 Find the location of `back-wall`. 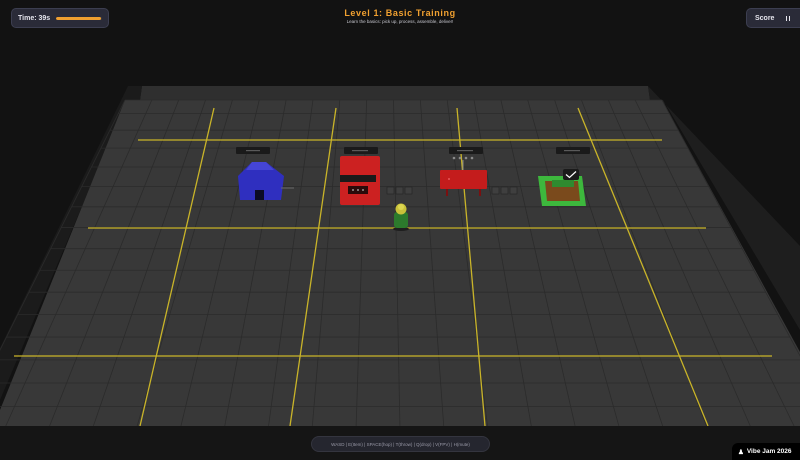

back-wall is located at coordinates (395, 93).